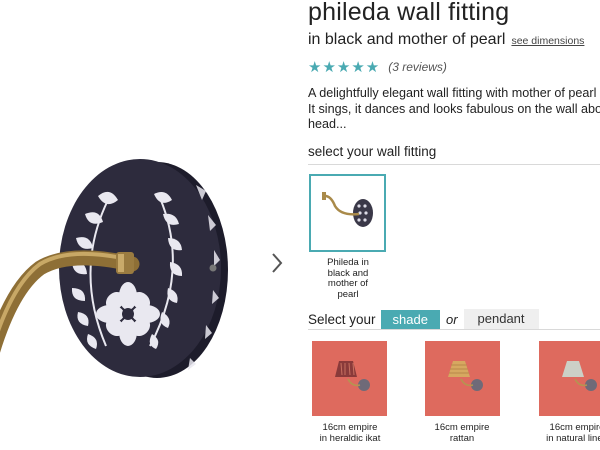  I want to click on fitting-option-phileda, so click(347, 213).